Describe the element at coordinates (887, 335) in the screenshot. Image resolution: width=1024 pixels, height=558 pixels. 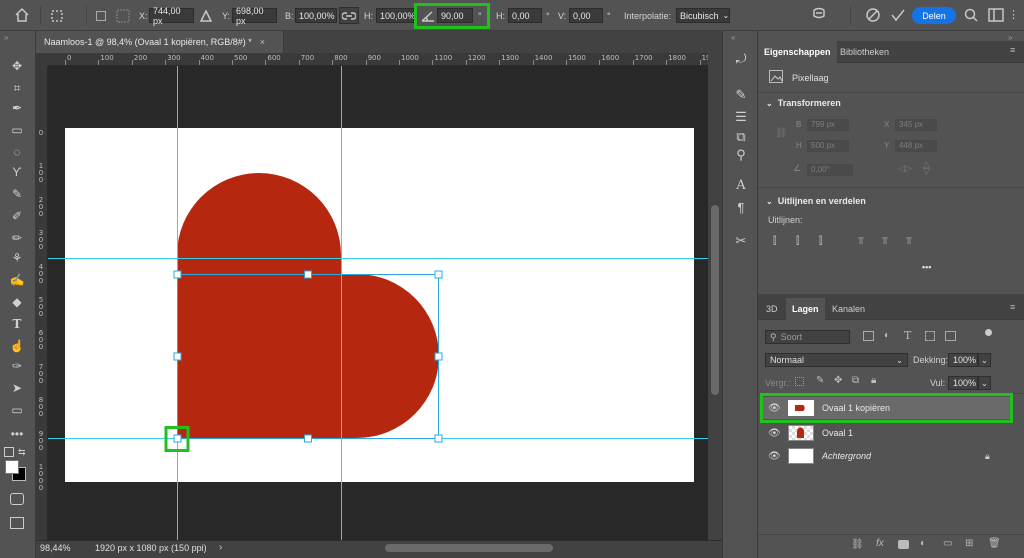
I see `filter-adjustment-icon: ◐` at that location.